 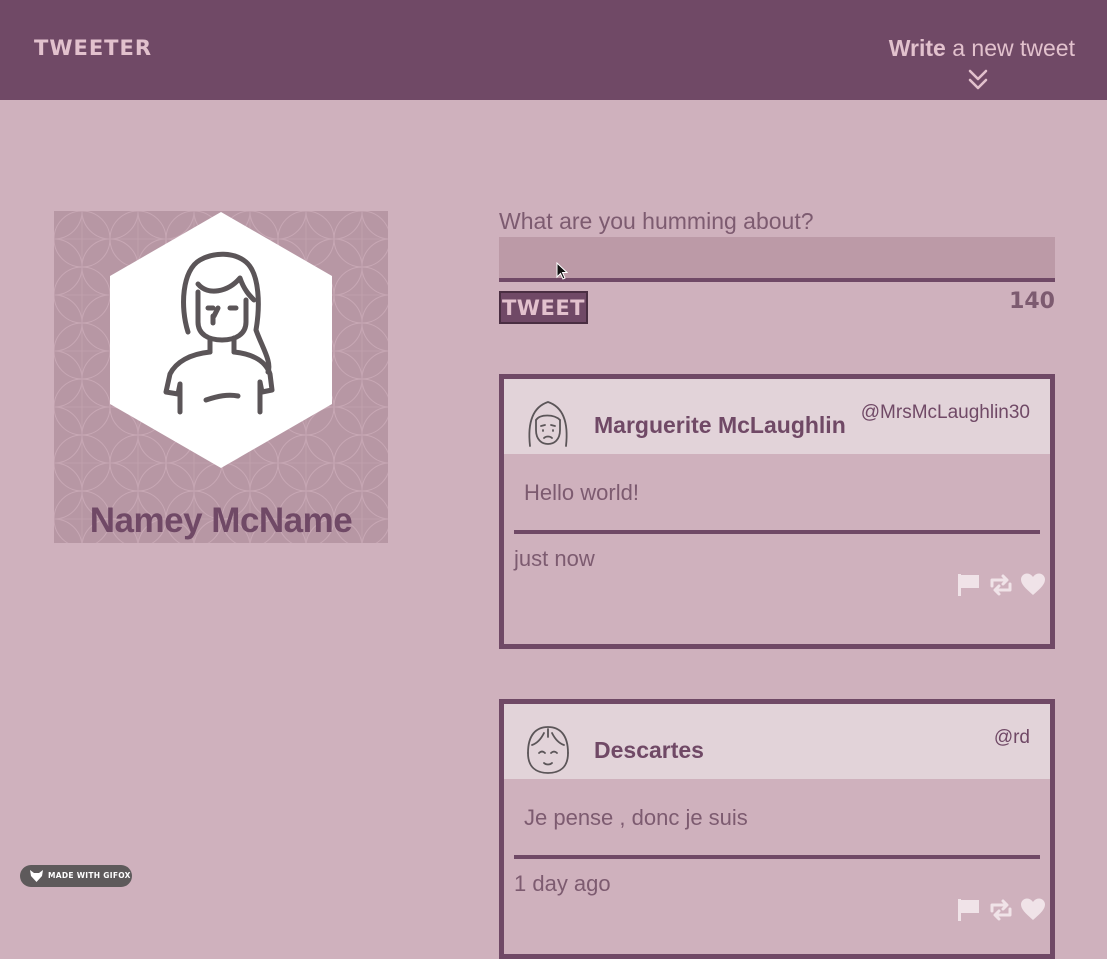 I want to click on tweet-author-handle: @rd, so click(x=1012, y=738).